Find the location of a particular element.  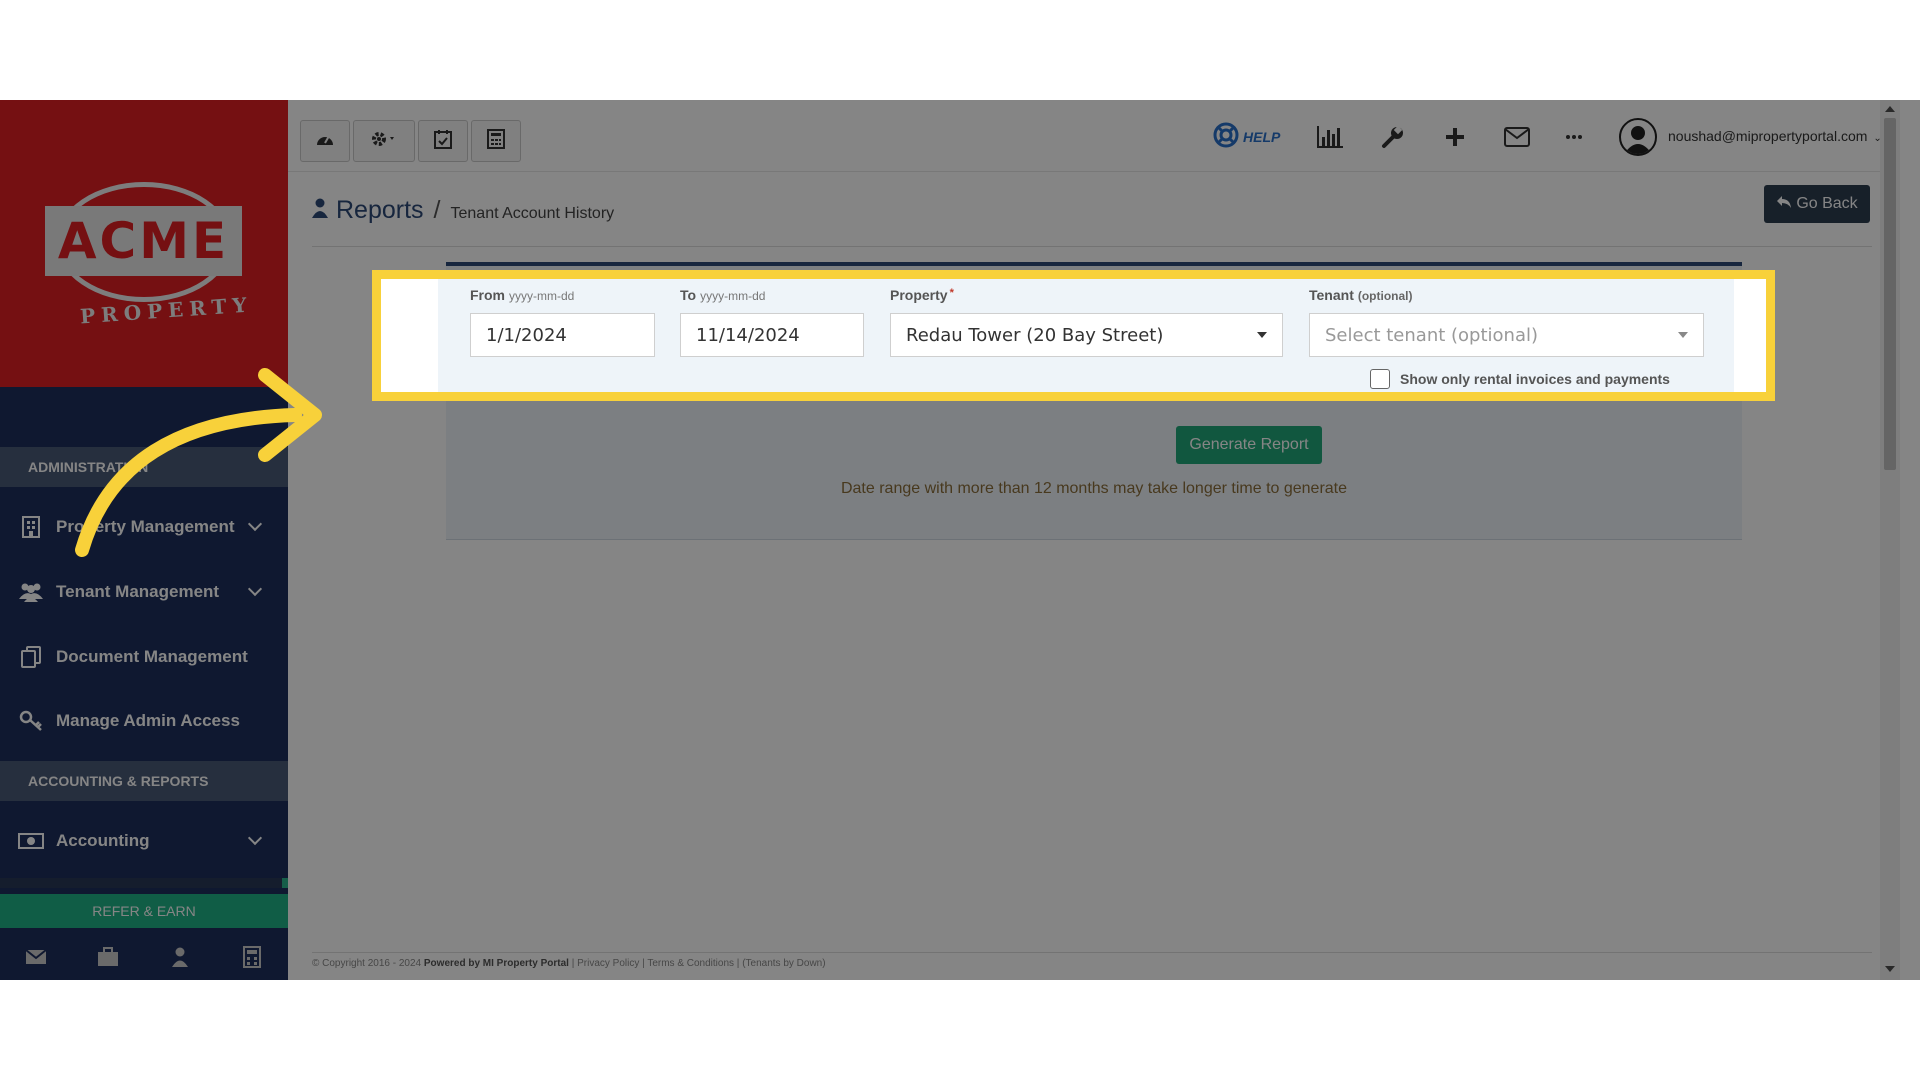

scroll-thumb is located at coordinates (1890, 294).